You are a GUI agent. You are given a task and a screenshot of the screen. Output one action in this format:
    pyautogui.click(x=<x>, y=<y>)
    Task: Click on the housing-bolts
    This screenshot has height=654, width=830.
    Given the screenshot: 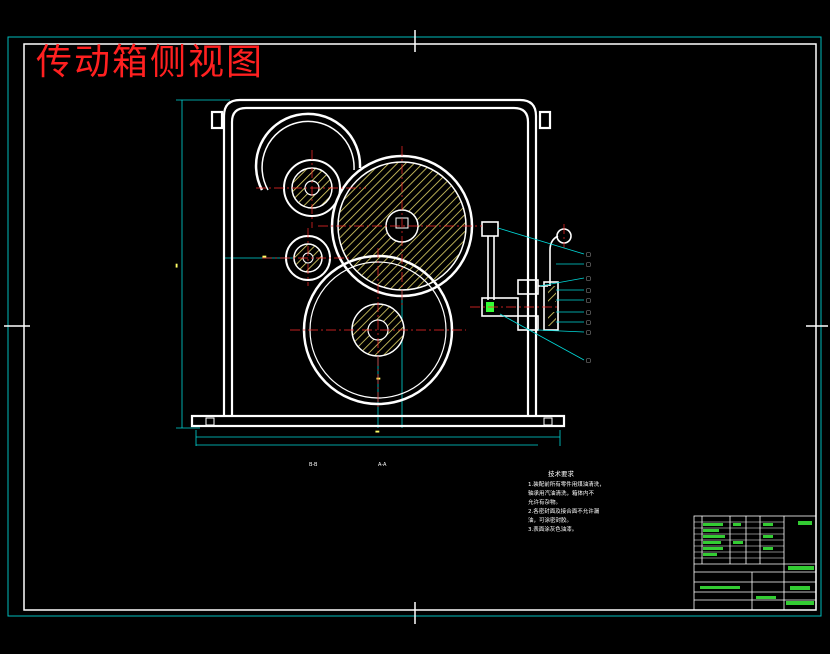 What is the action you would take?
    pyautogui.click(x=379, y=421)
    